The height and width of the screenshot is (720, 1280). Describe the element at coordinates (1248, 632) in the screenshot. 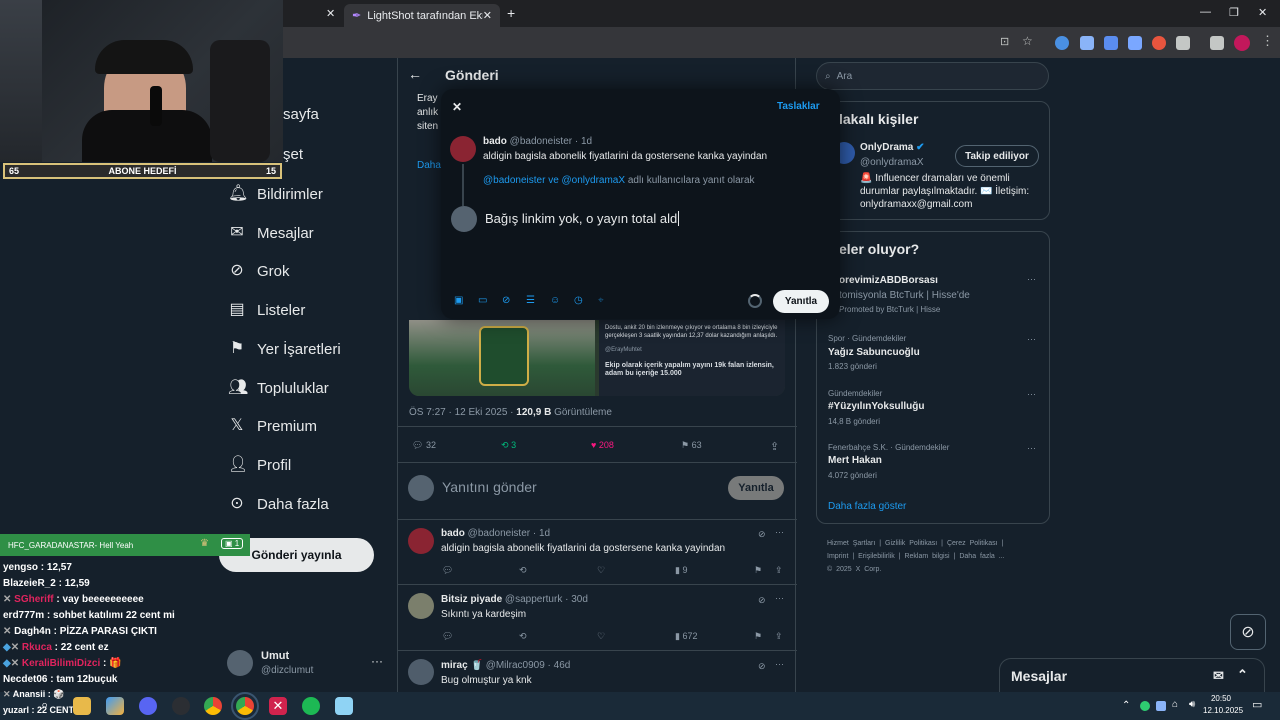

I see `grok-float-icon: ⊘` at that location.